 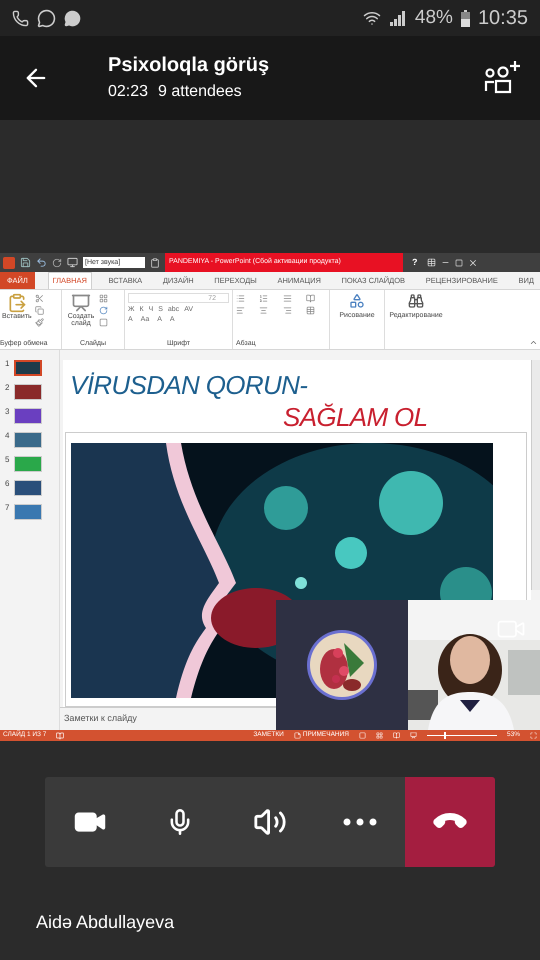 I want to click on scroll-bar, so click(x=535, y=475).